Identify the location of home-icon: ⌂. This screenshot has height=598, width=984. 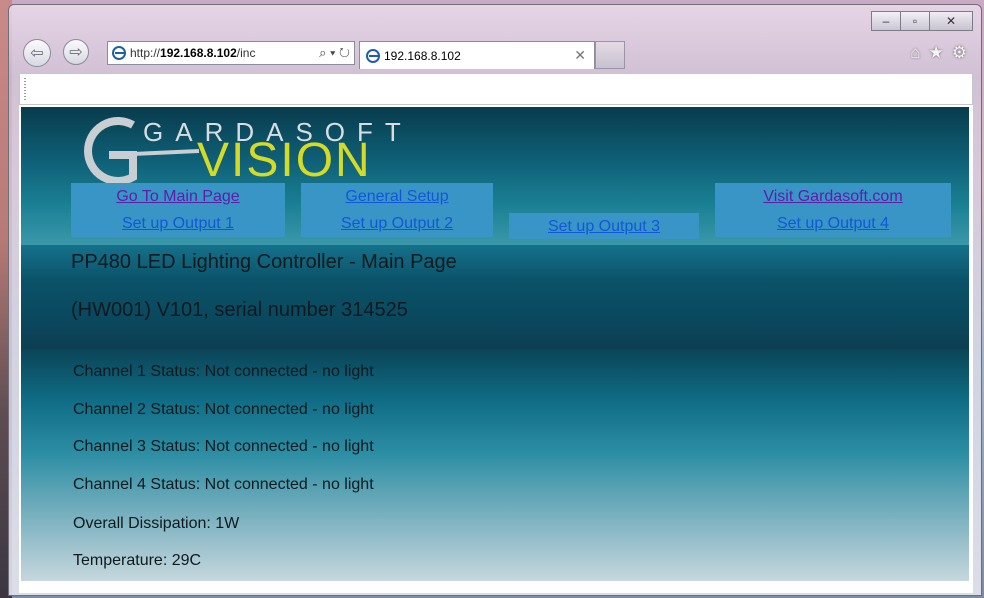
(915, 53).